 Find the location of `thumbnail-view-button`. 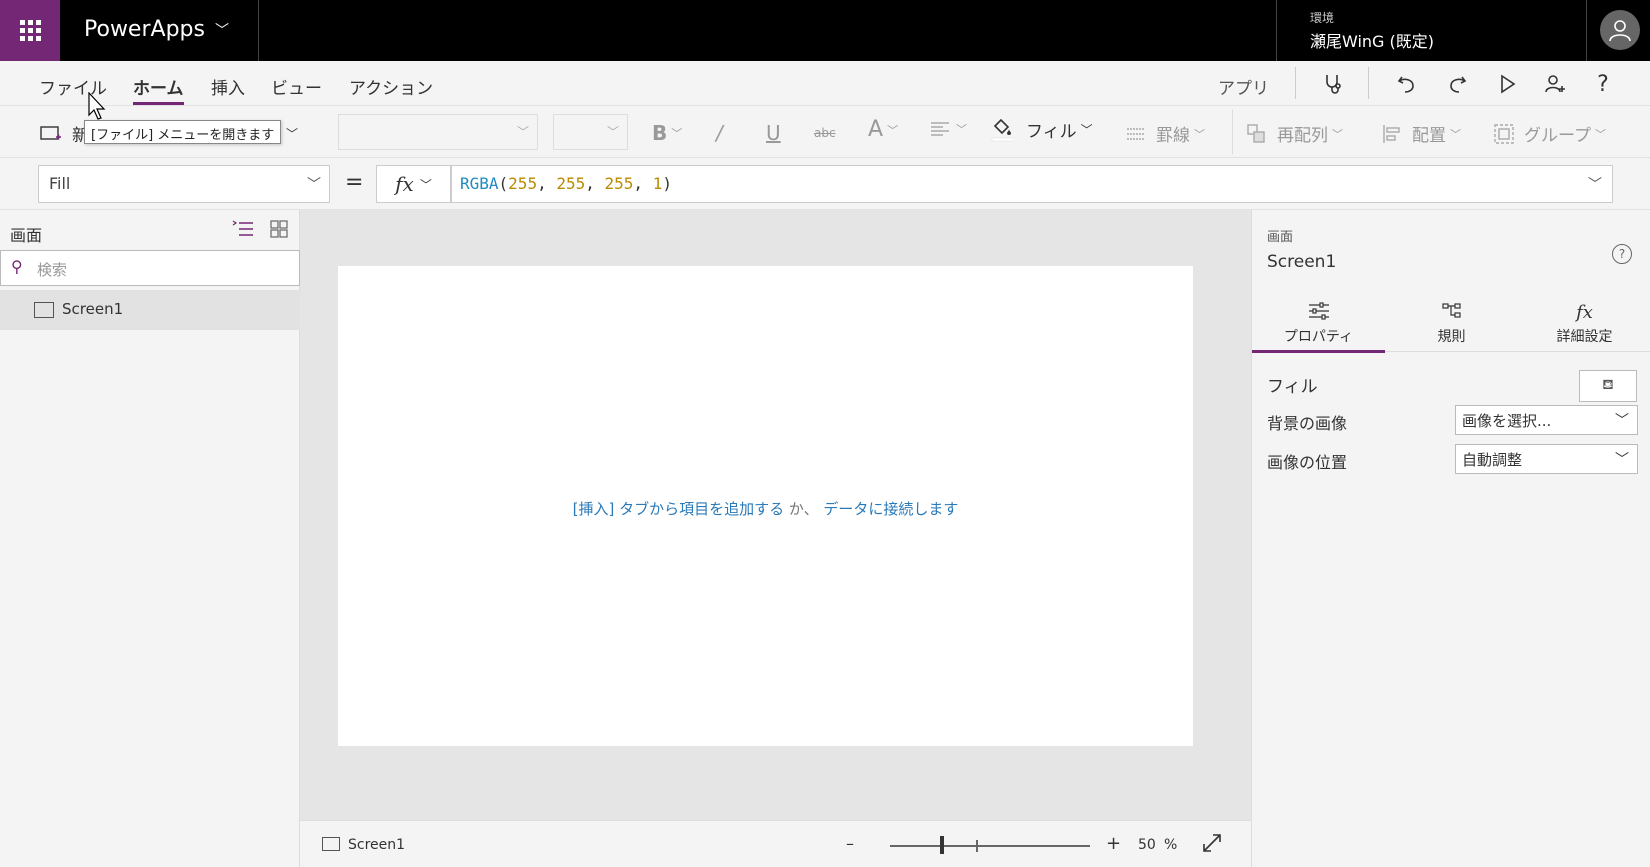

thumbnail-view-button is located at coordinates (279, 231).